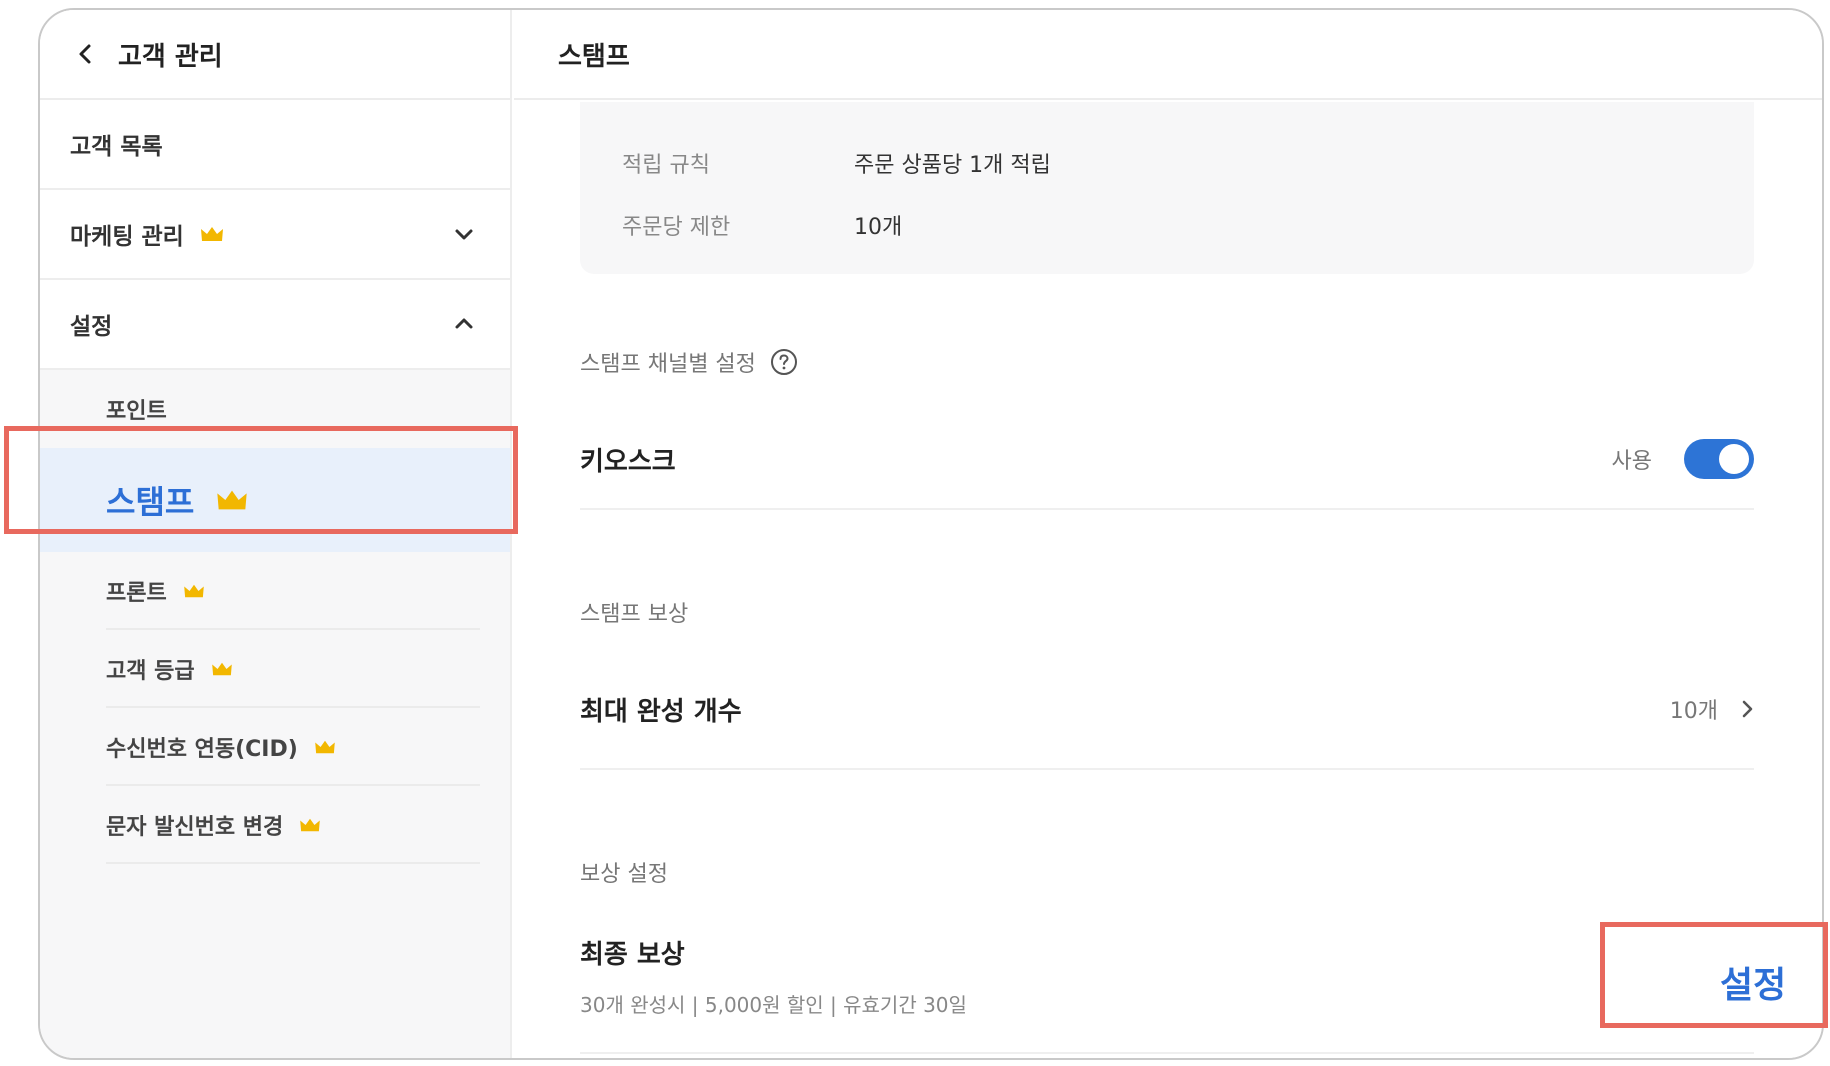  What do you see at coordinates (150, 502) in the screenshot?
I see `sidebar-item-label: 스탬프` at bounding box center [150, 502].